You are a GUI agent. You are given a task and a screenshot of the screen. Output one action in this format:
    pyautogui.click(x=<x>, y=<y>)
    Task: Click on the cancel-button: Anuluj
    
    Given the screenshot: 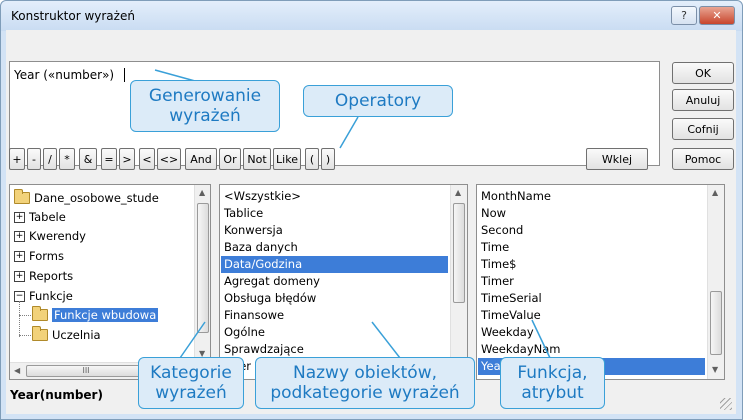 What is the action you would take?
    pyautogui.click(x=703, y=100)
    